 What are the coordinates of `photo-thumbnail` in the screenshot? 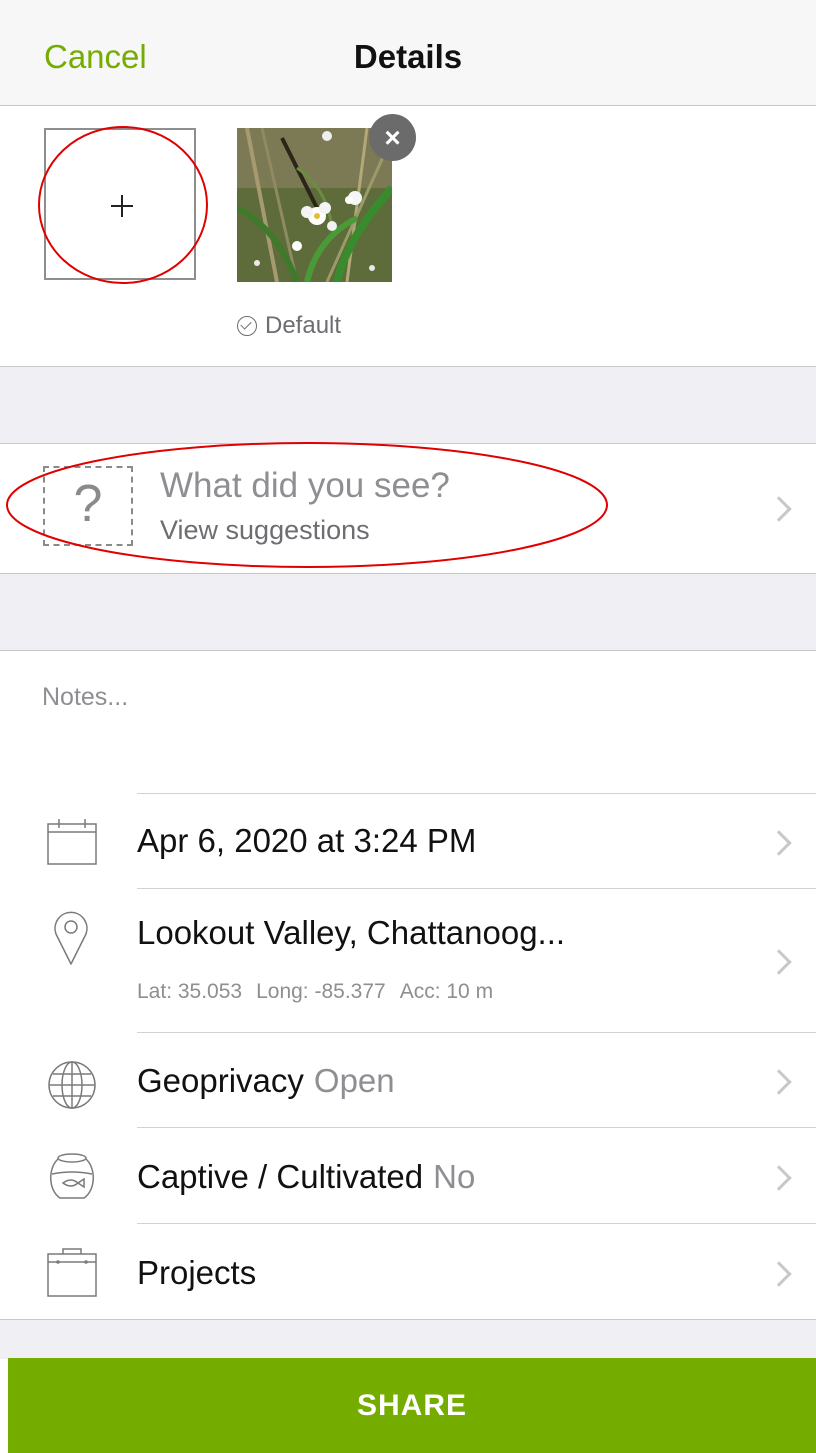 It's located at (314, 205).